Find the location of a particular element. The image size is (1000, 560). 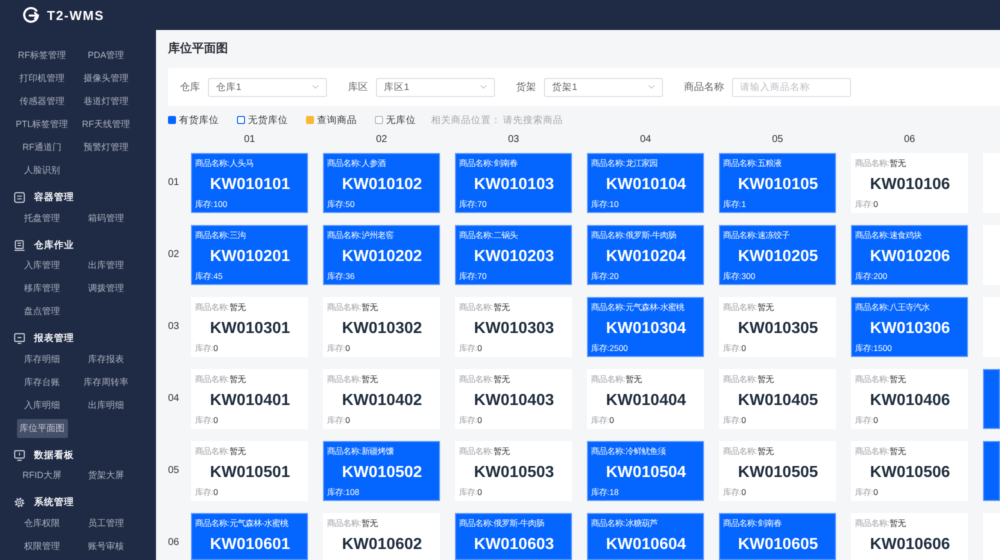

location-card: 商品名称:暂无 KW010402 库存:0 is located at coordinates (381, 399).